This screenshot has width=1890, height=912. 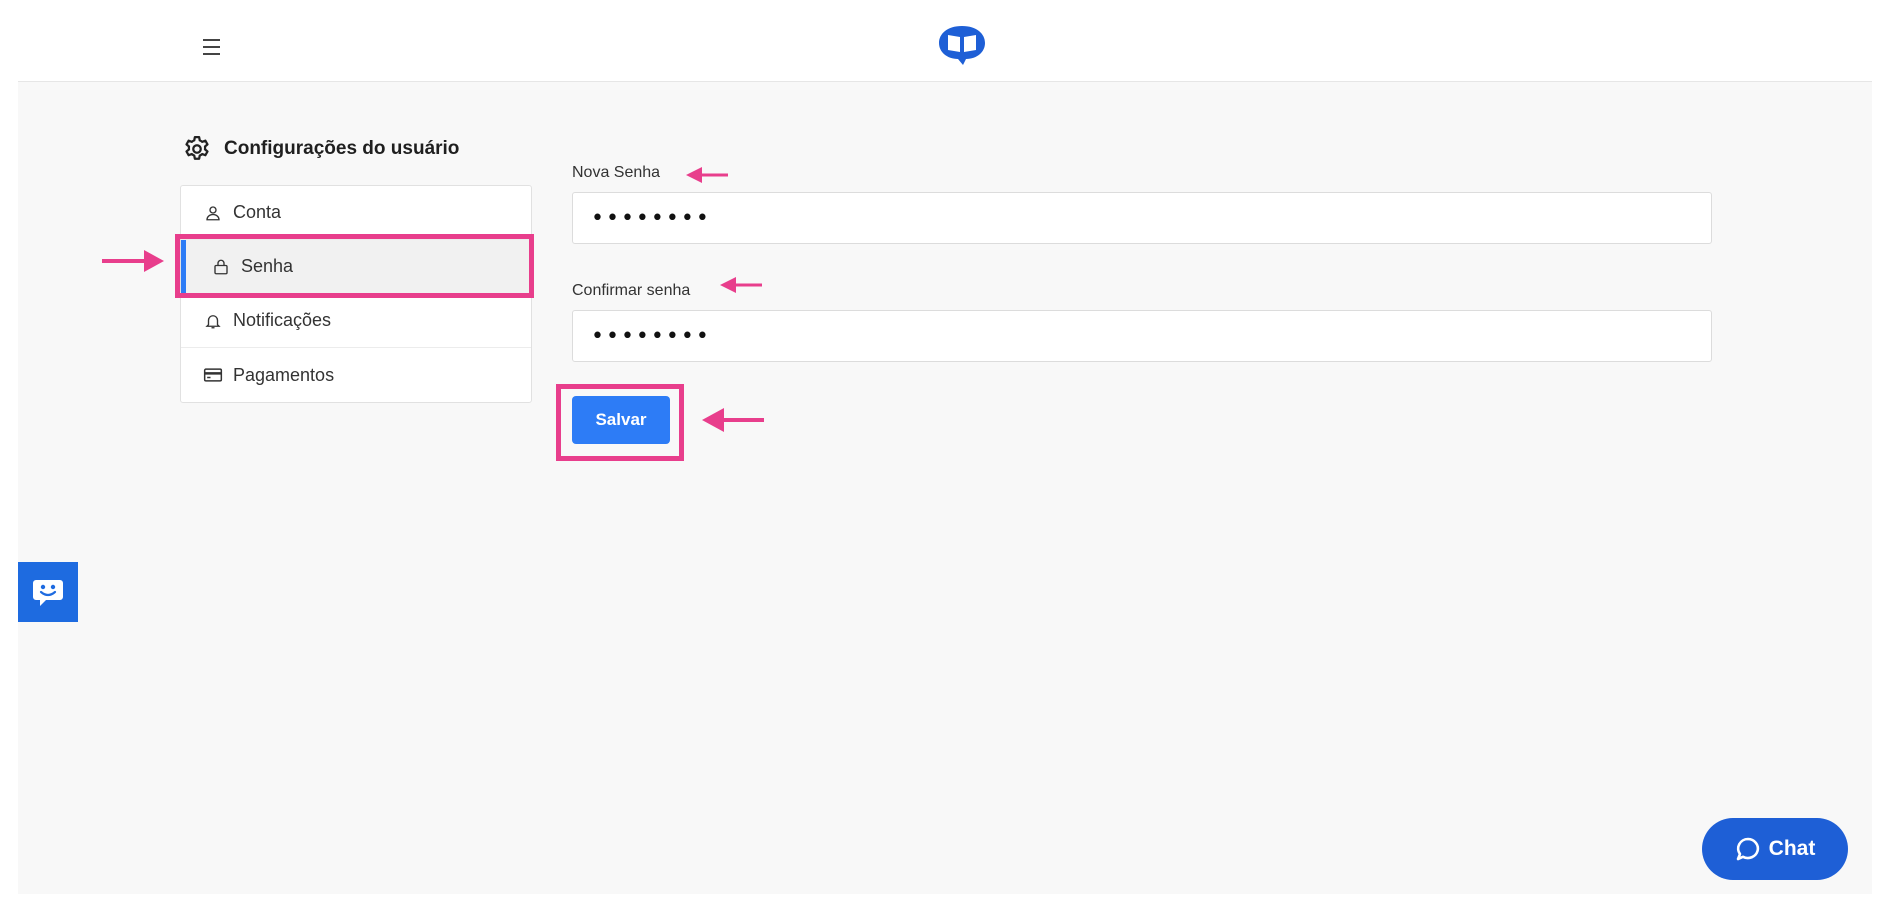 I want to click on book-chat-logo, so click(x=962, y=45).